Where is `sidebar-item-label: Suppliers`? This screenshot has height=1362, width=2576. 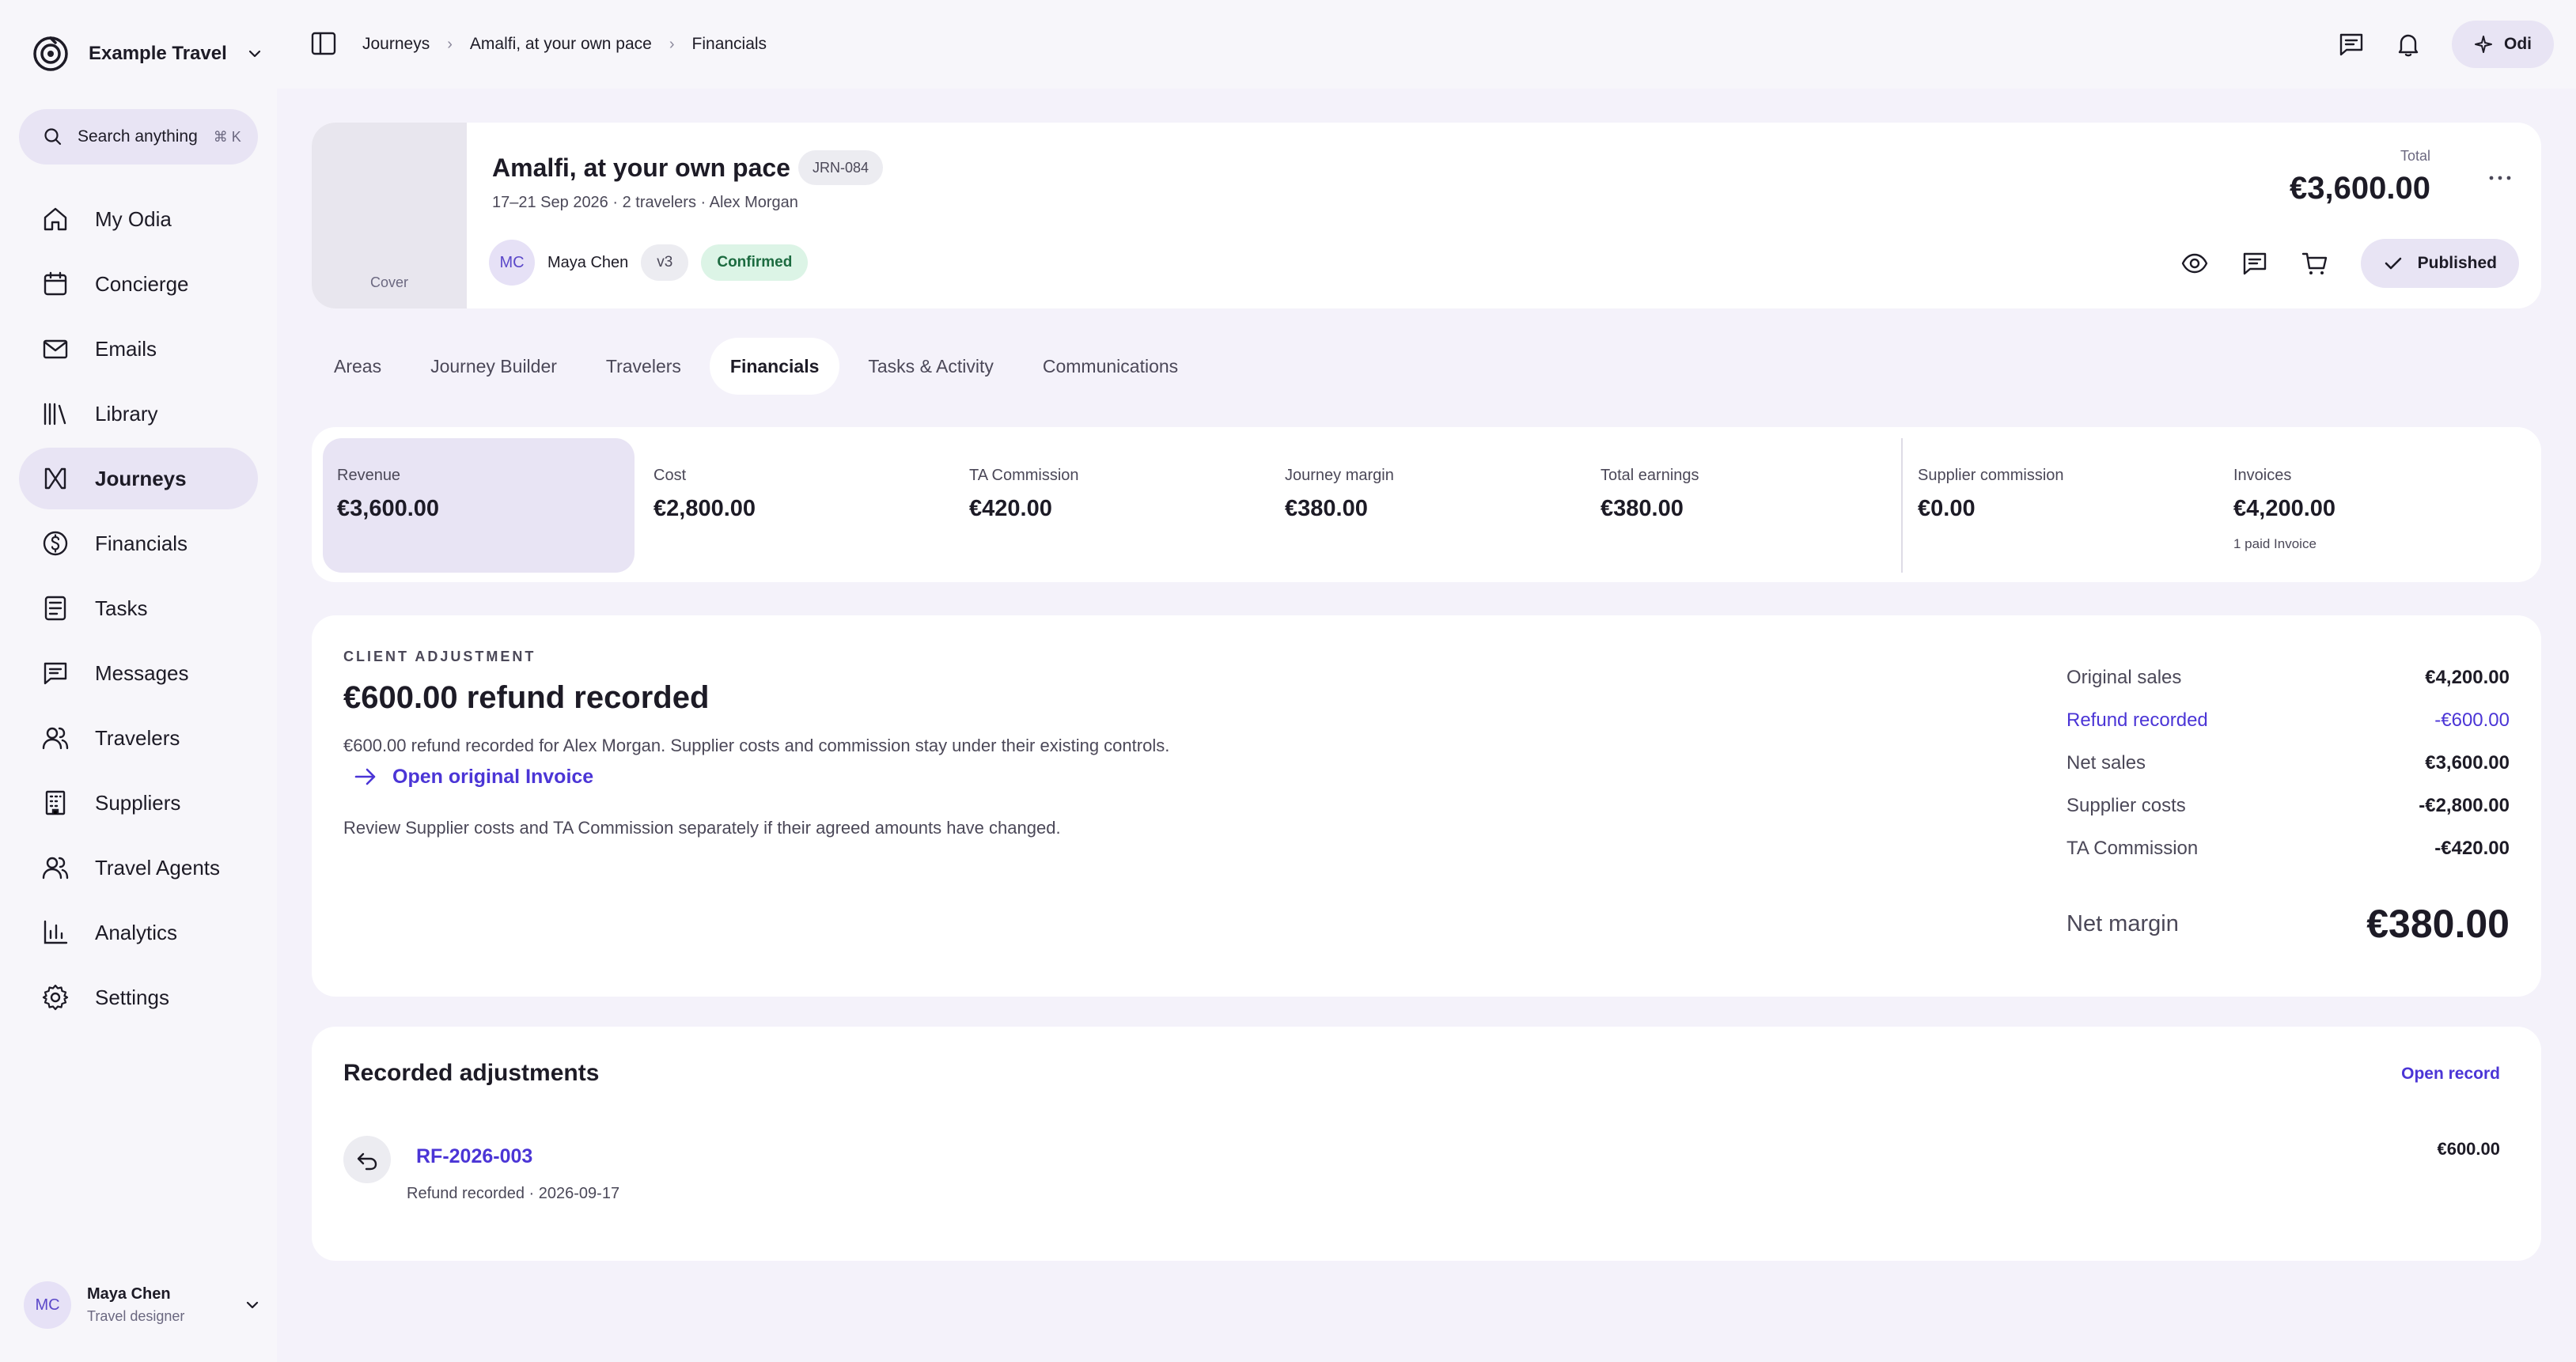
sidebar-item-label: Suppliers is located at coordinates (138, 803).